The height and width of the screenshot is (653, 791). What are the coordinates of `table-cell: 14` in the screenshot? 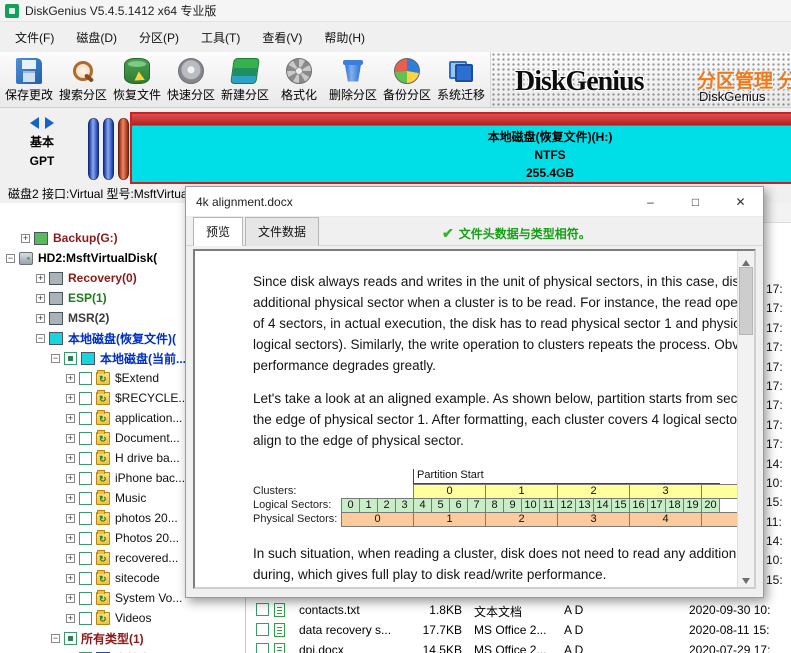 It's located at (602, 505).